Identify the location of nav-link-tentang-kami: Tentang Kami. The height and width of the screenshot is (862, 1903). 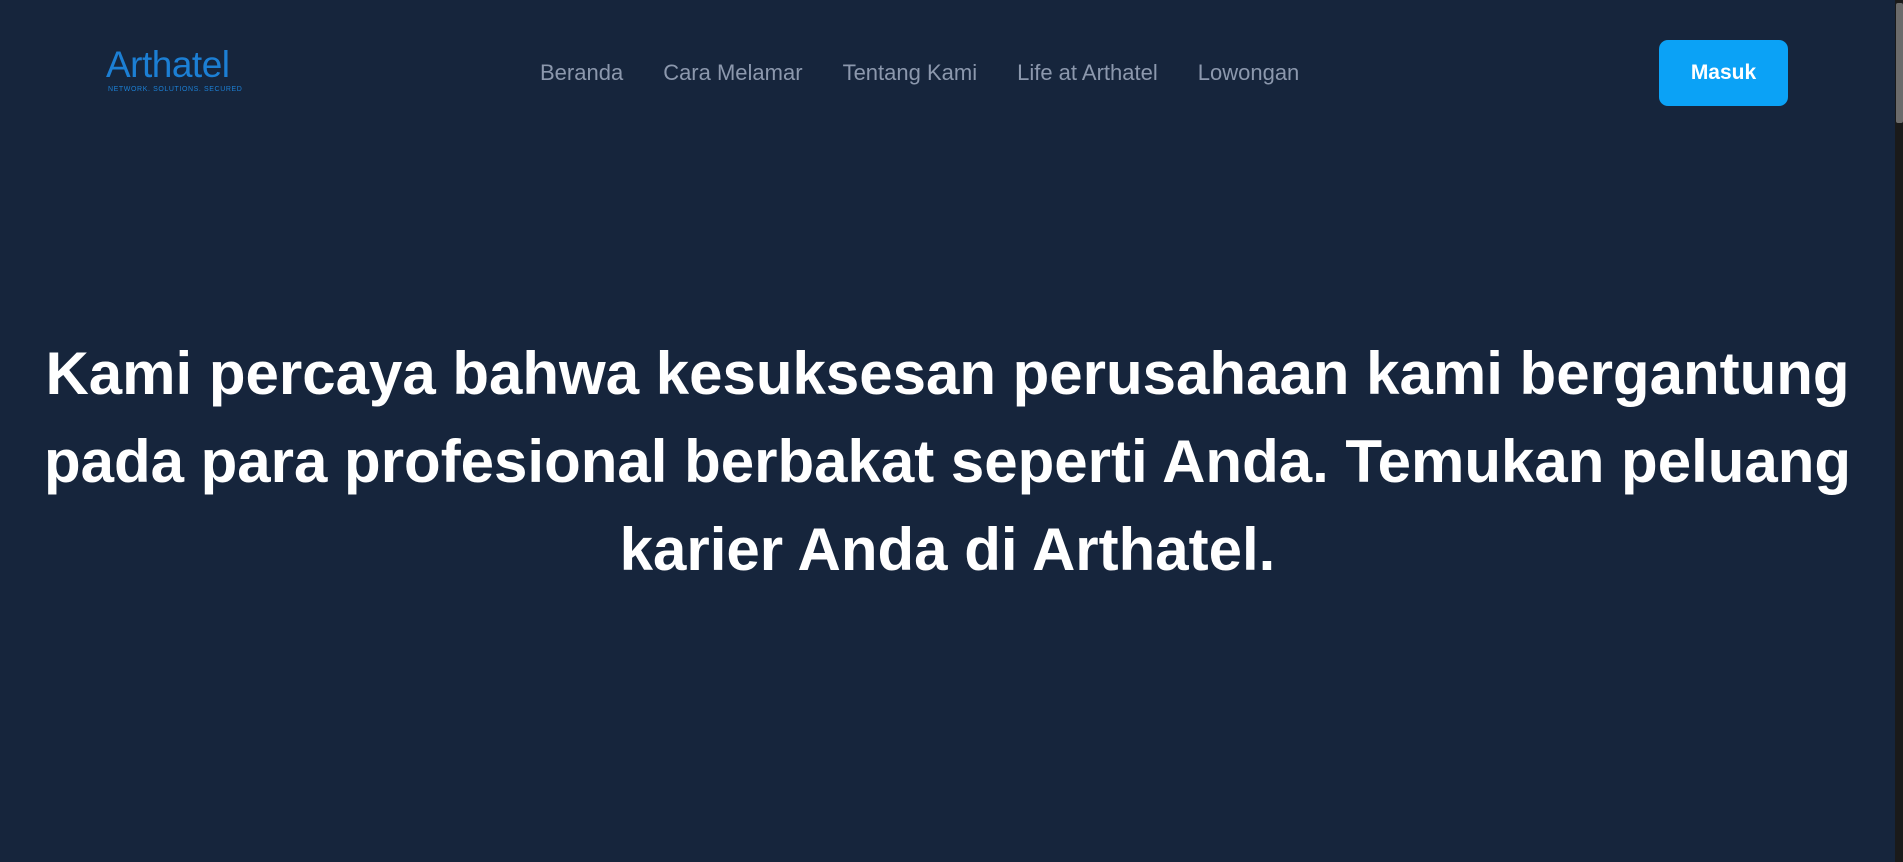
(910, 73).